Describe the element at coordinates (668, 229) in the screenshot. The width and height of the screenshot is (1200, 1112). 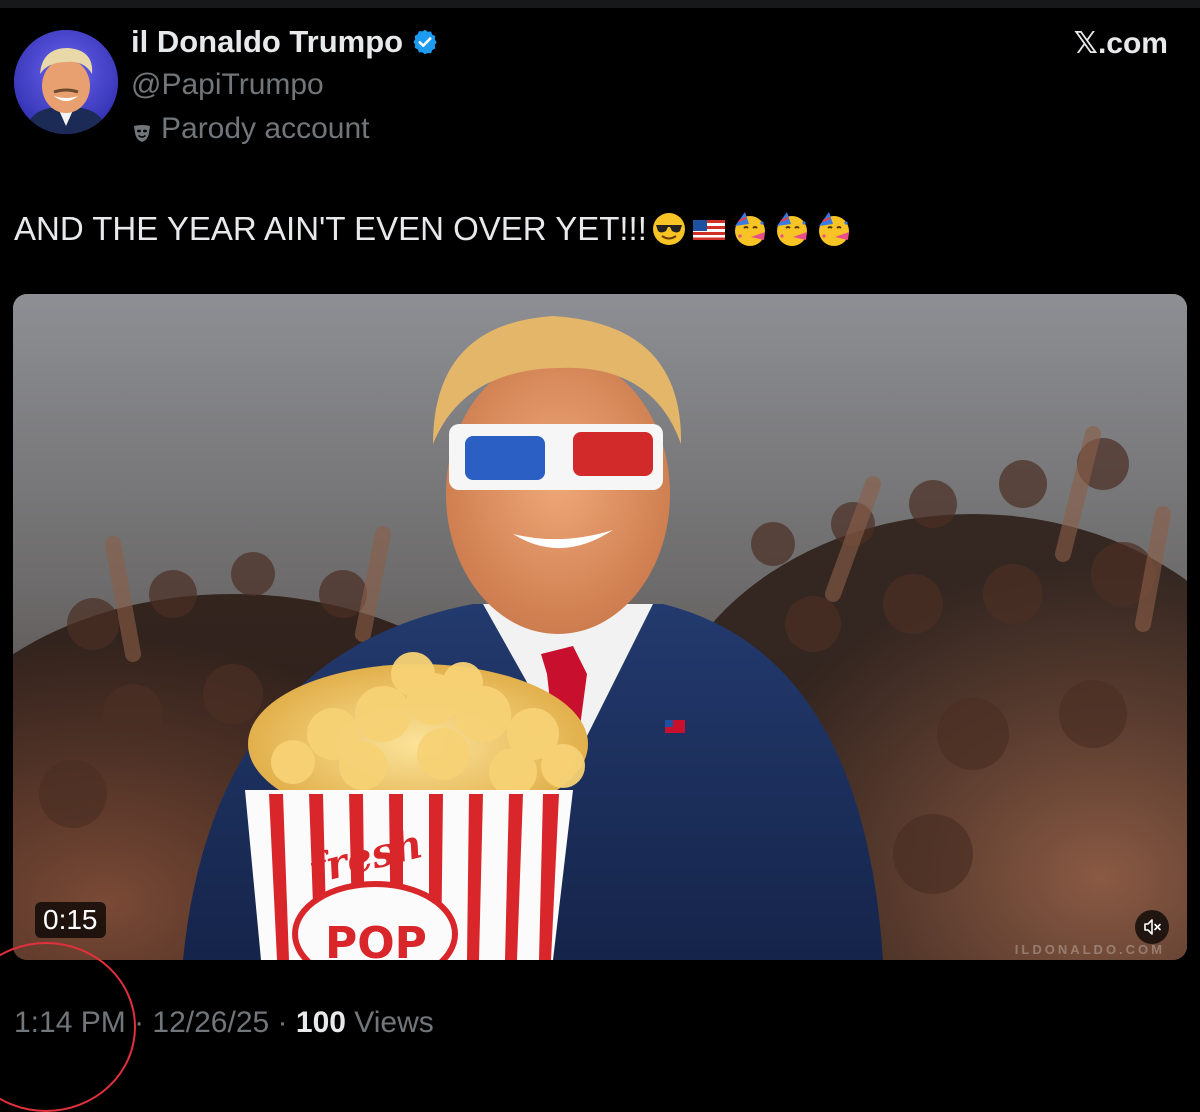
I see `smiling-face-with-sunglasses-icon` at that location.